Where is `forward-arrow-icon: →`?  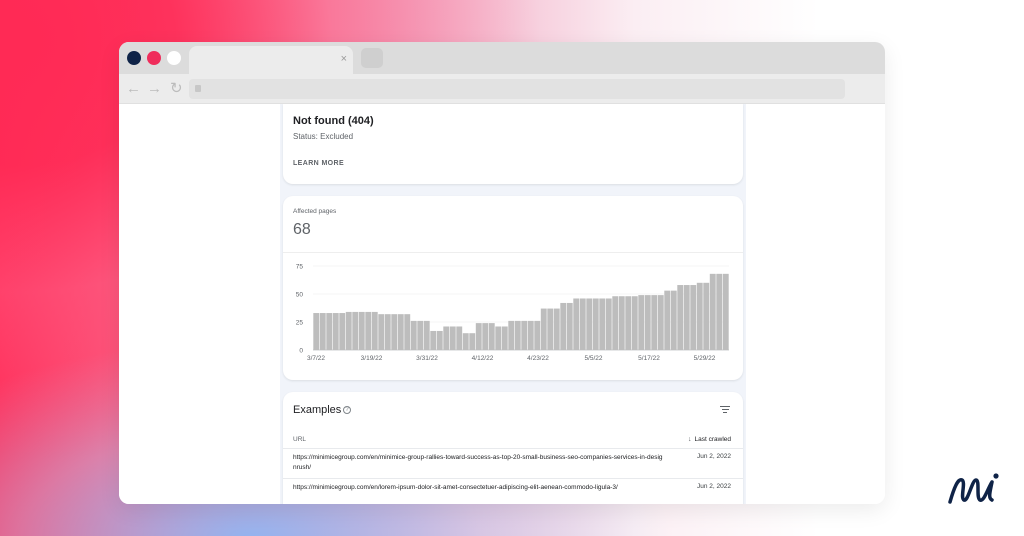
forward-arrow-icon: → is located at coordinates (154, 89).